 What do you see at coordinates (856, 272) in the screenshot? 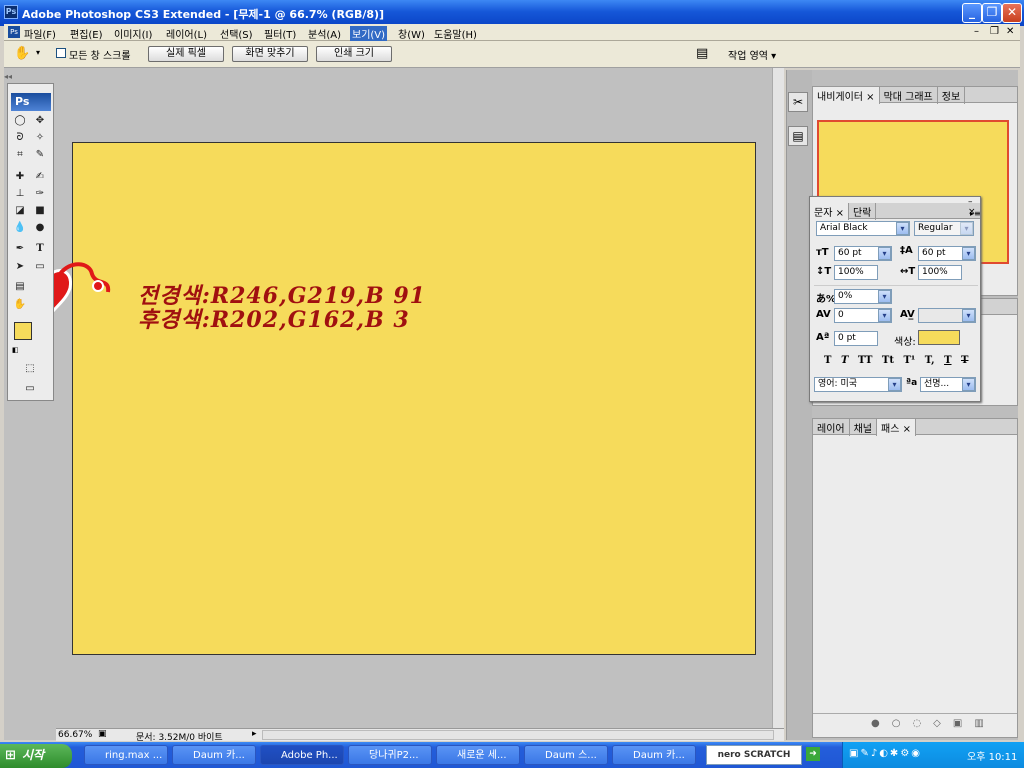
I see `vertical-scale-field: 100%` at bounding box center [856, 272].